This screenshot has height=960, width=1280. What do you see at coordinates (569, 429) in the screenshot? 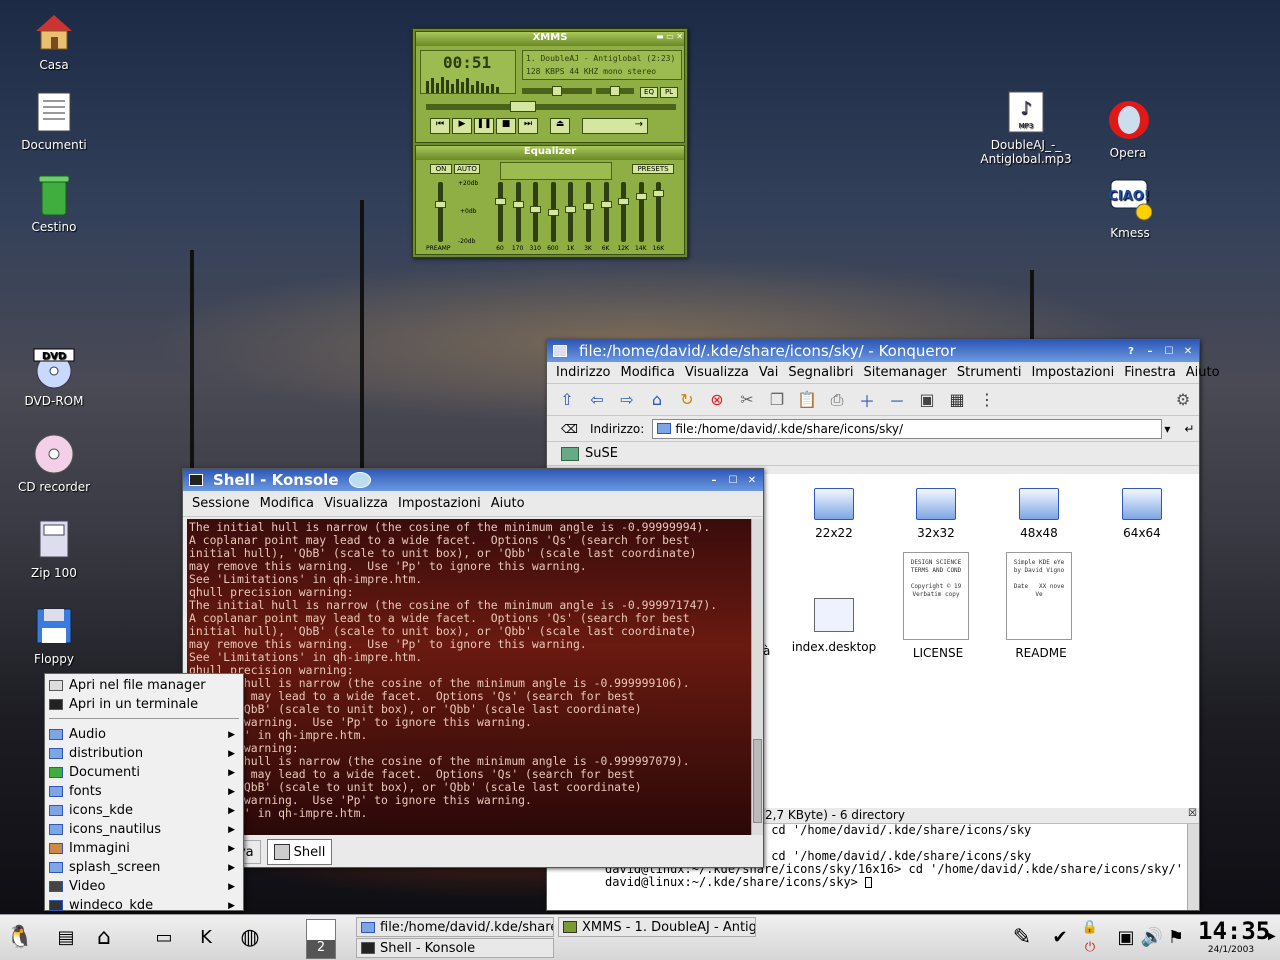
I see `clear-location-icon: ⌫` at bounding box center [569, 429].